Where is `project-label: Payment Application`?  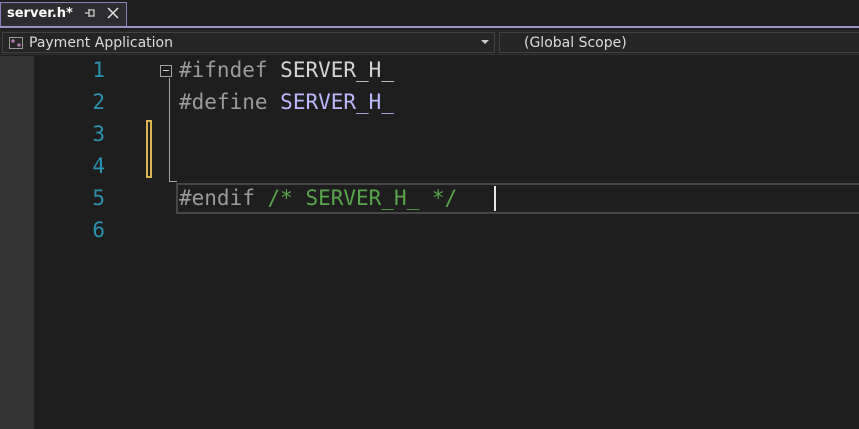 project-label: Payment Application is located at coordinates (101, 43).